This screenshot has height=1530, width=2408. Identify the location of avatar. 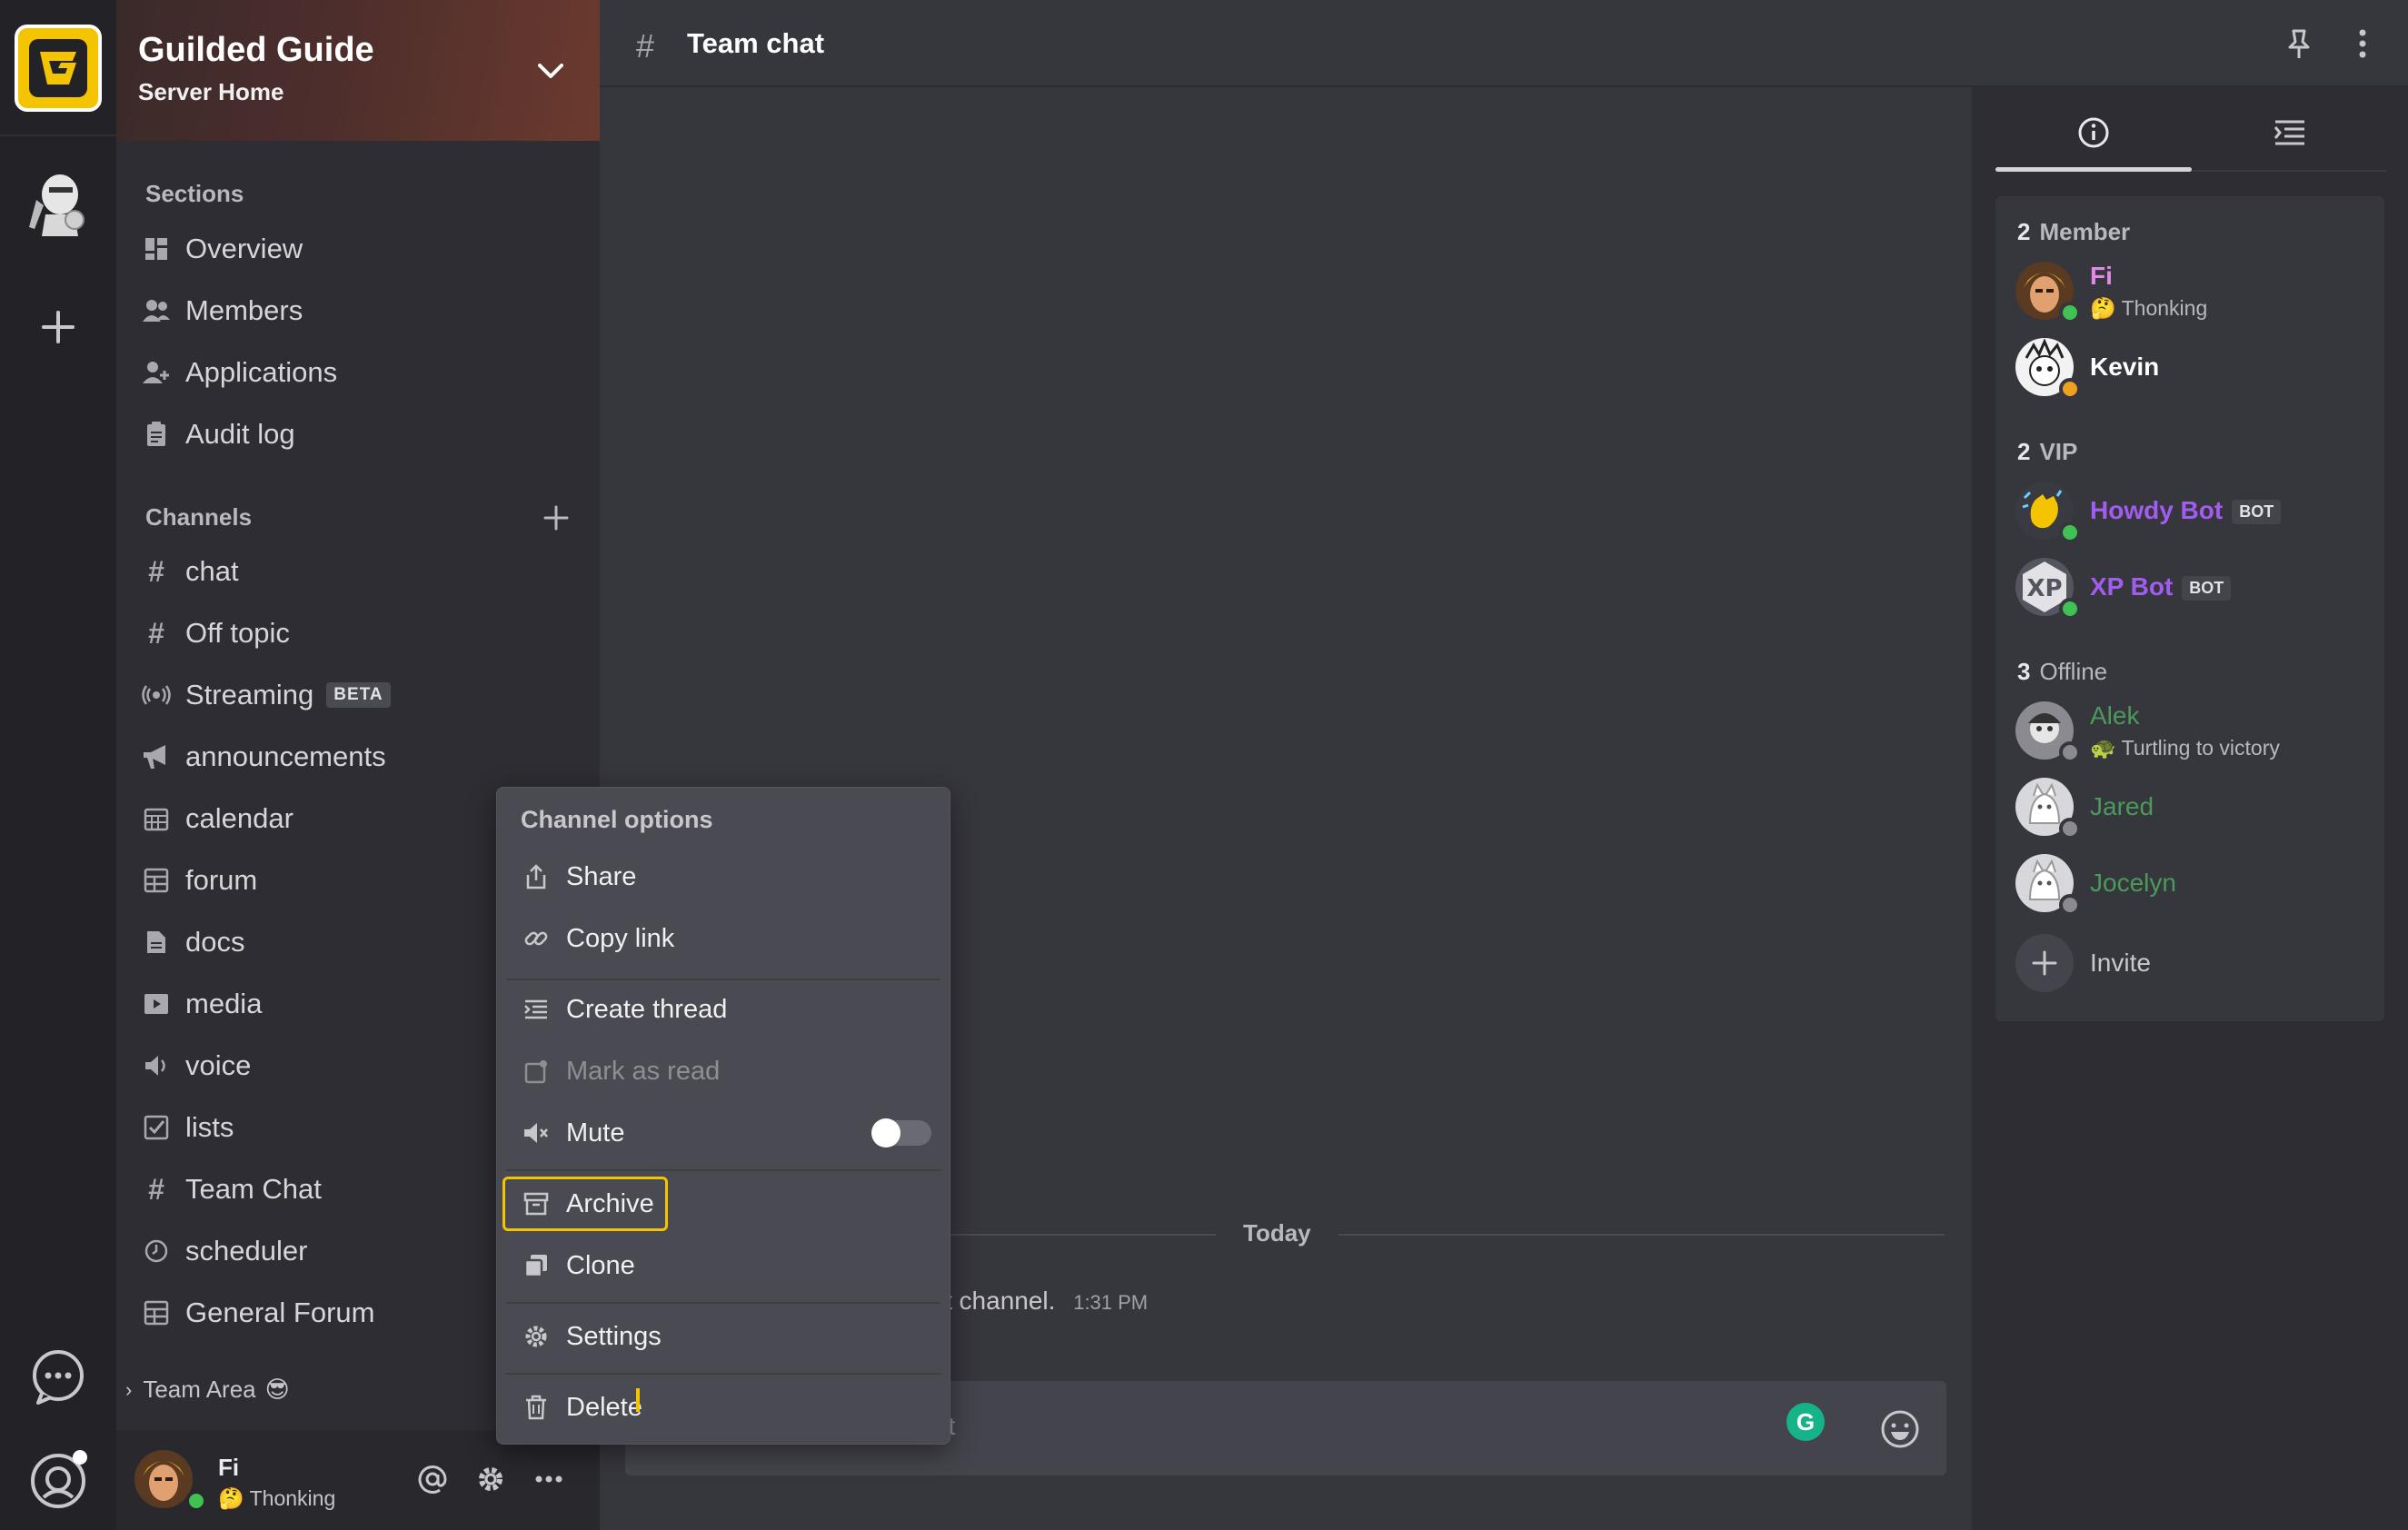
(164, 1479).